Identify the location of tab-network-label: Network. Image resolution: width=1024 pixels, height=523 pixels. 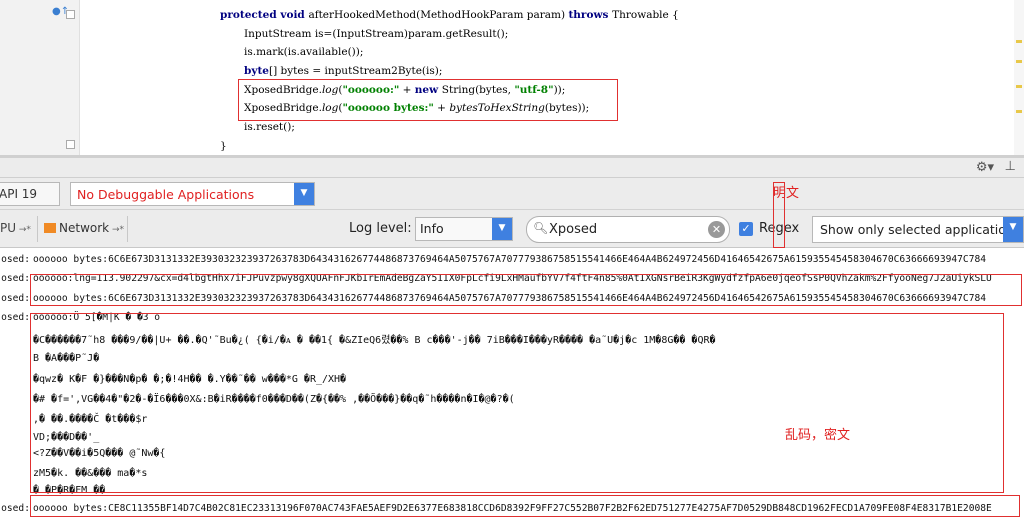
(84, 228).